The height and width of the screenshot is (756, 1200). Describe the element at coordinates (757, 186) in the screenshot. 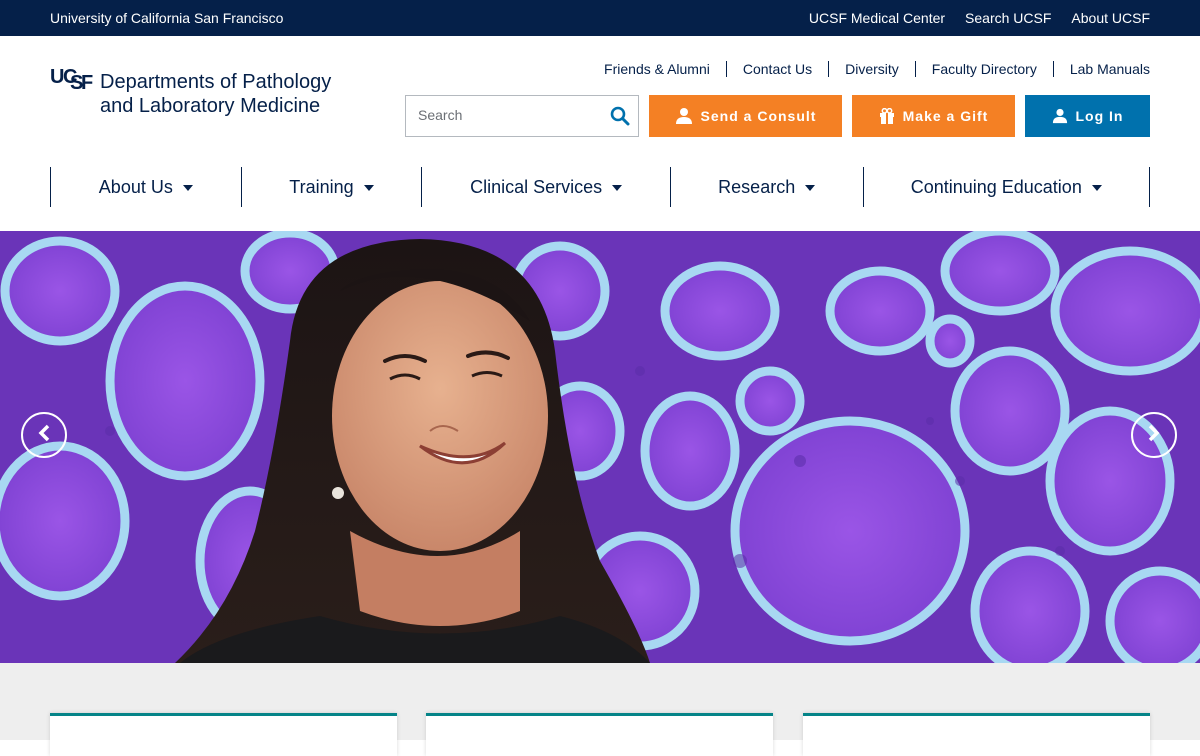

I see `nav-research-label: Research` at that location.